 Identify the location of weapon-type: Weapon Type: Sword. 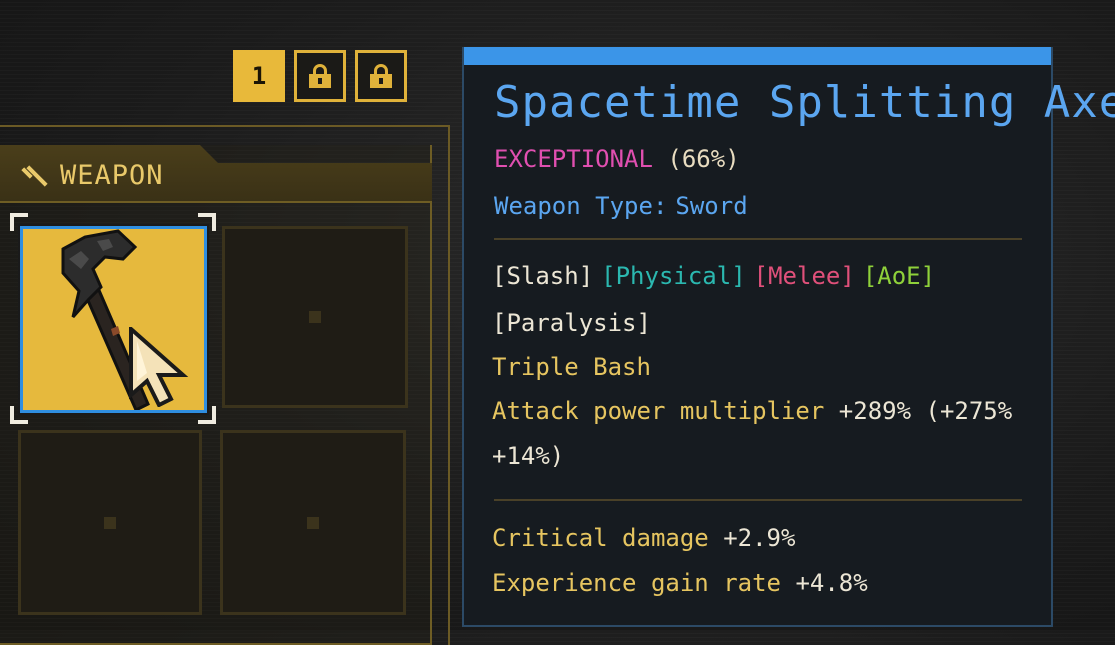
(621, 206).